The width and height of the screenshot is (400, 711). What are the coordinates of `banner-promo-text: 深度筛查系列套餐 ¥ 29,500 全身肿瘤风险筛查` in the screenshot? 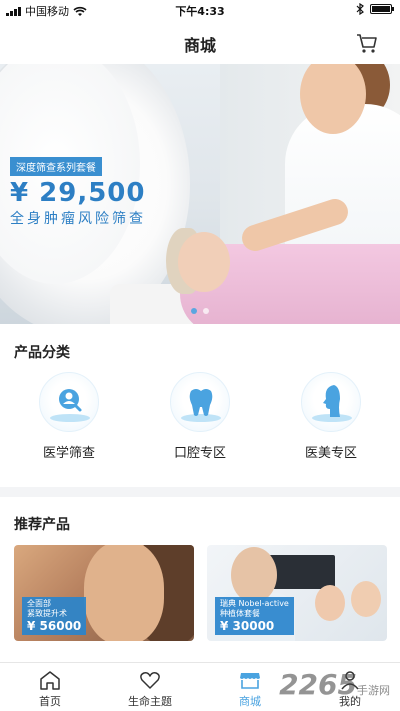 It's located at (78, 192).